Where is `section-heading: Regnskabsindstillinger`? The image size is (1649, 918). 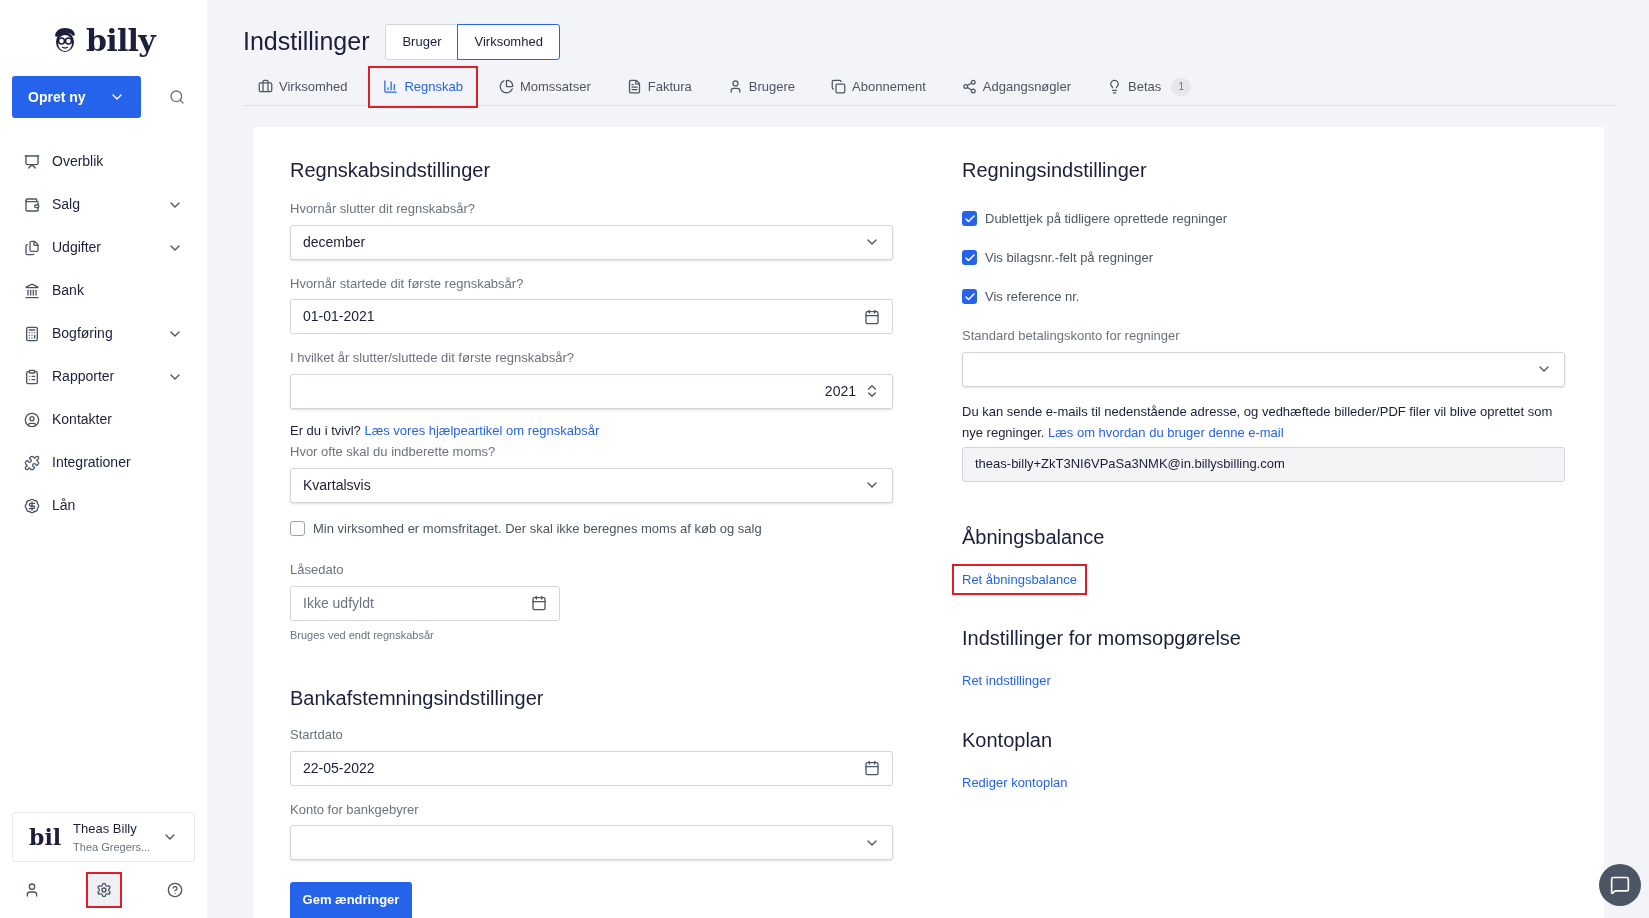 section-heading: Regnskabsindstillinger is located at coordinates (391, 170).